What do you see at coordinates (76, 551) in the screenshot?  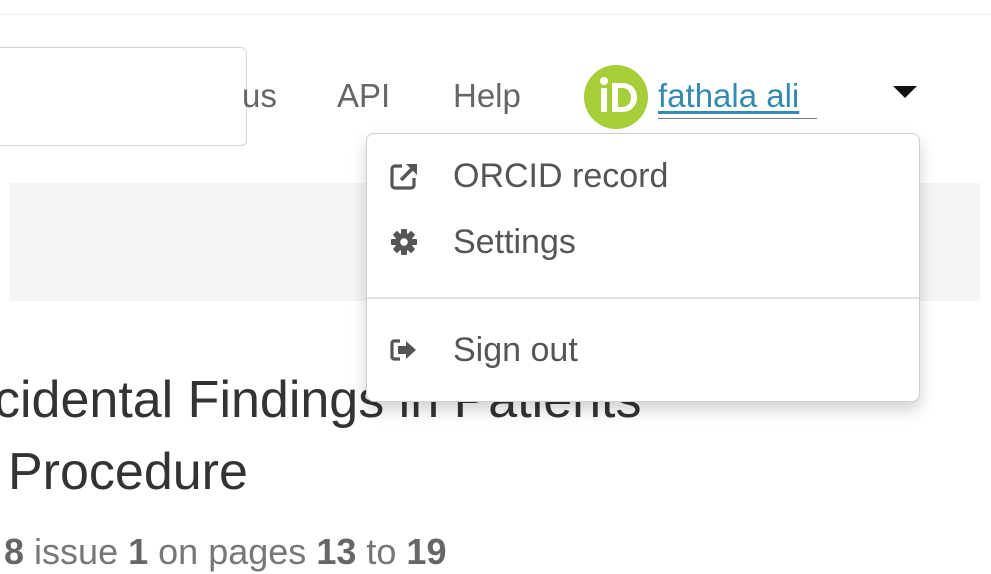 I see `issue-word: issue` at bounding box center [76, 551].